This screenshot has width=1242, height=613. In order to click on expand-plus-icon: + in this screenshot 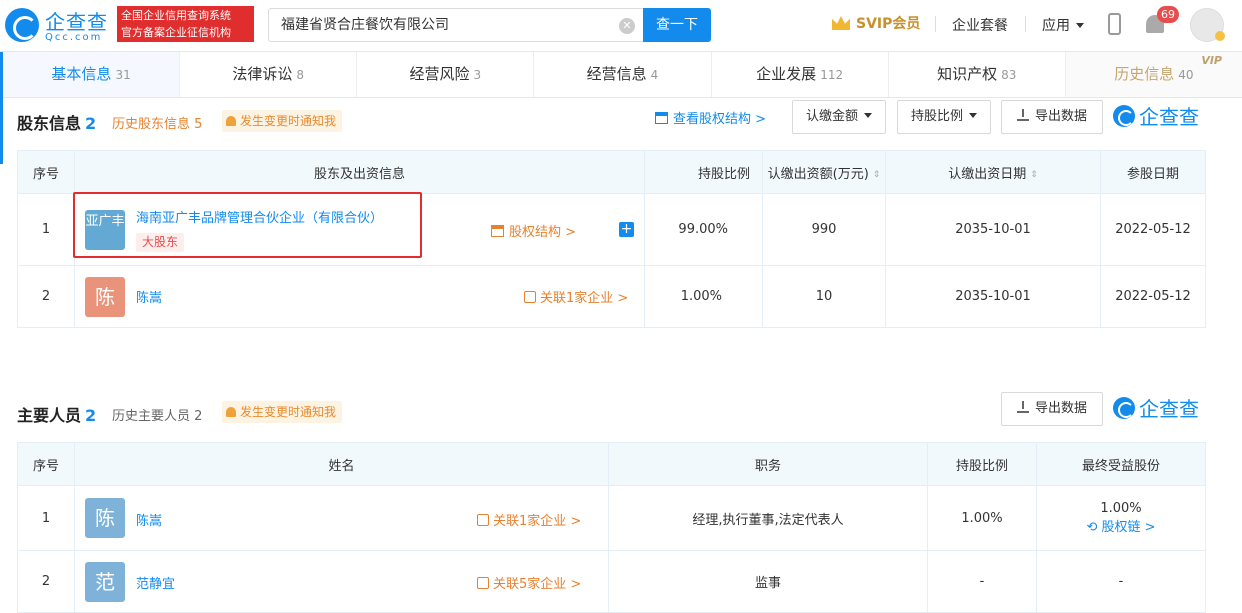, I will do `click(626, 229)`.